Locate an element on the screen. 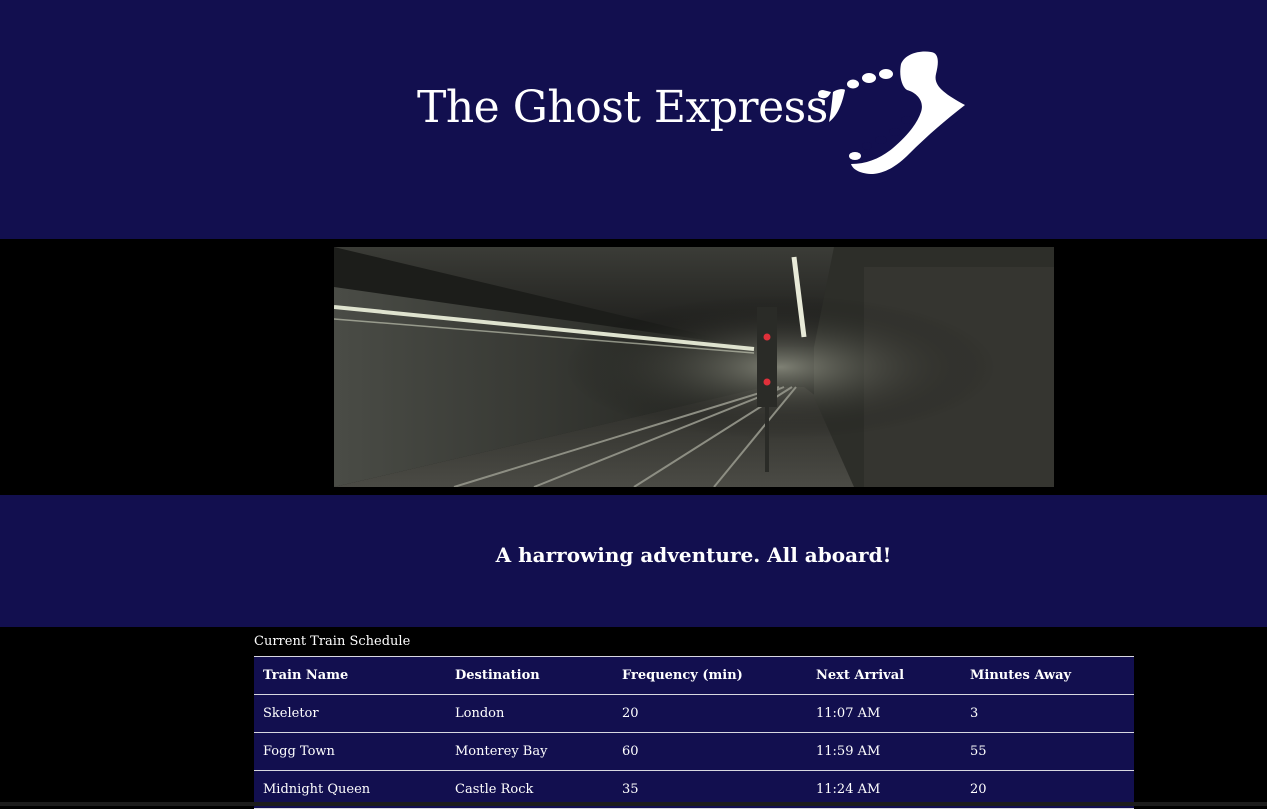  site-title: The Ghost Express is located at coordinates (622, 107).